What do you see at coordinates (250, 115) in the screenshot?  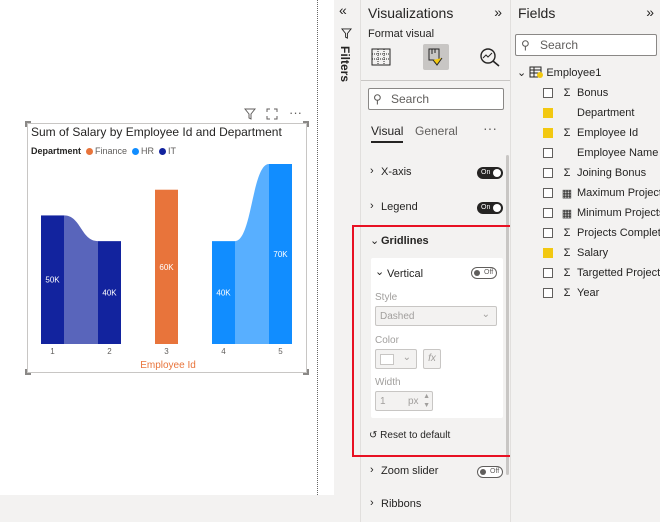 I see `filter-icon` at bounding box center [250, 115].